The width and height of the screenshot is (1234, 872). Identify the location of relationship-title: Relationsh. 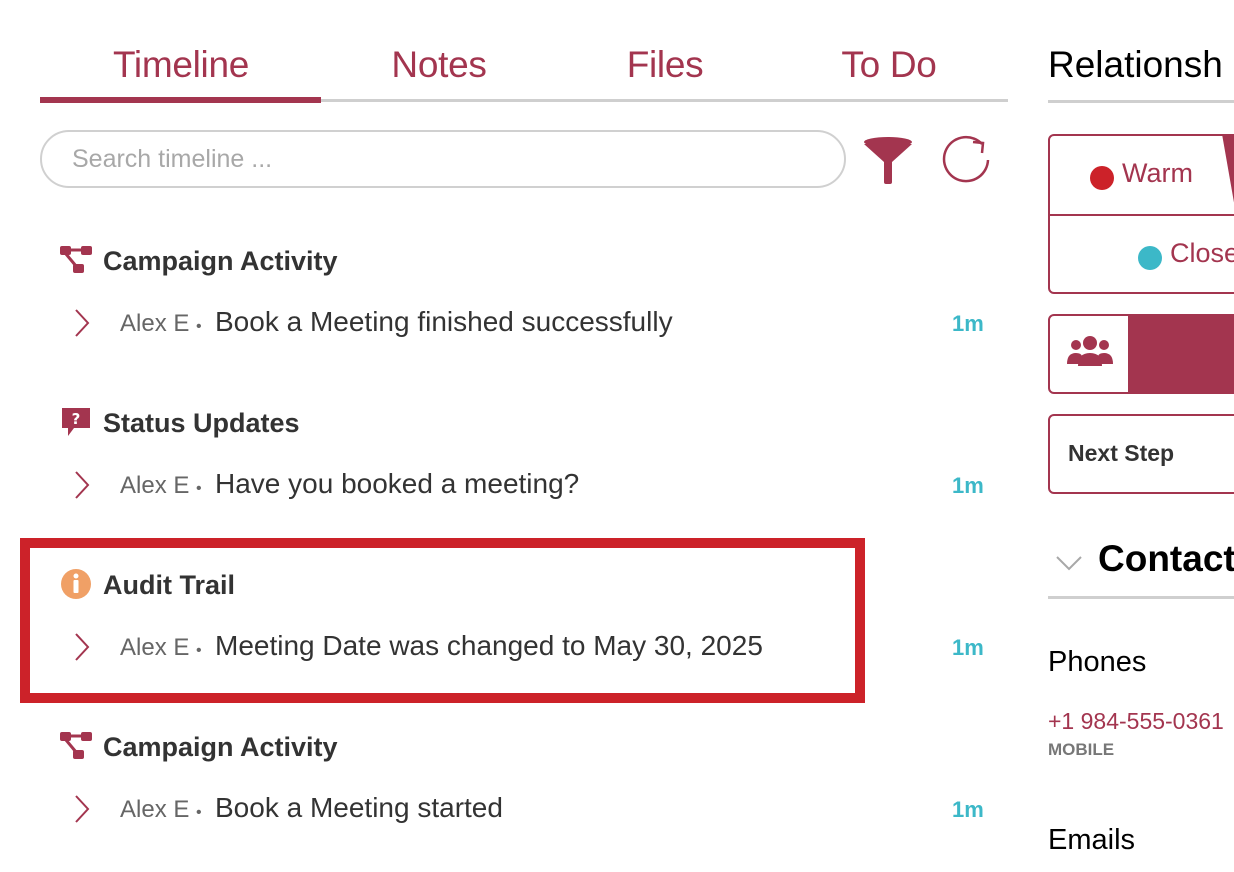
(1135, 64).